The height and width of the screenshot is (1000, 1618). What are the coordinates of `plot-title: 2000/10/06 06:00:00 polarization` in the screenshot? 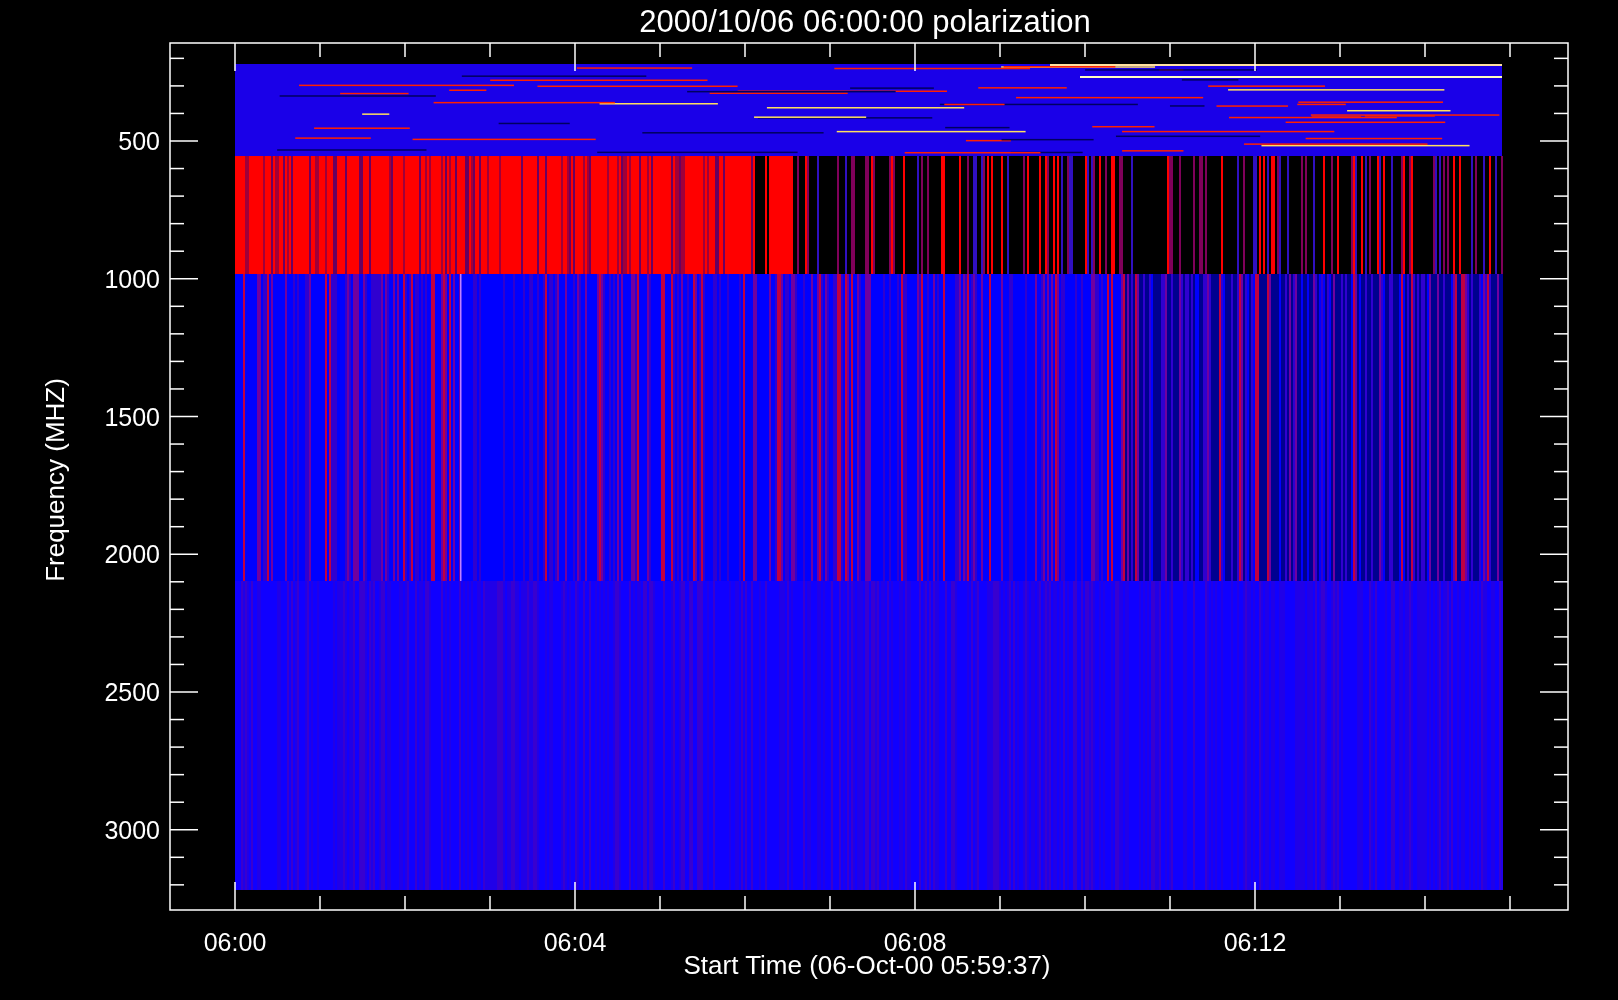 It's located at (865, 21).